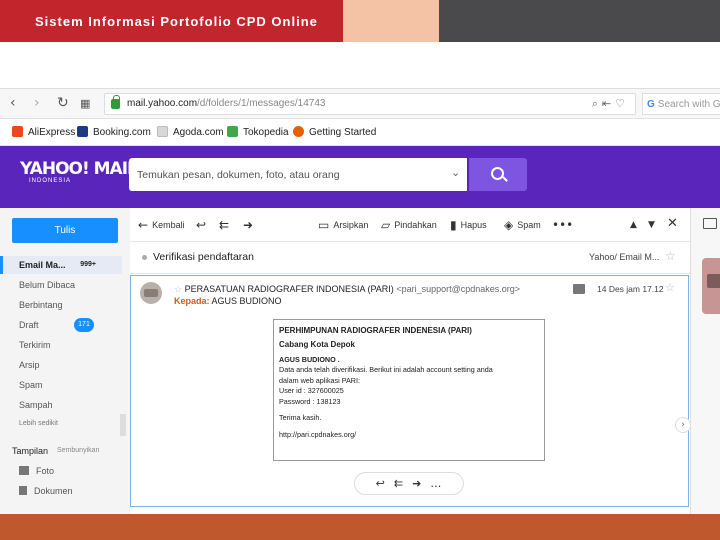 This screenshot has width=720, height=540. I want to click on folder-inbox: Email Ma... 999+, so click(61, 265).